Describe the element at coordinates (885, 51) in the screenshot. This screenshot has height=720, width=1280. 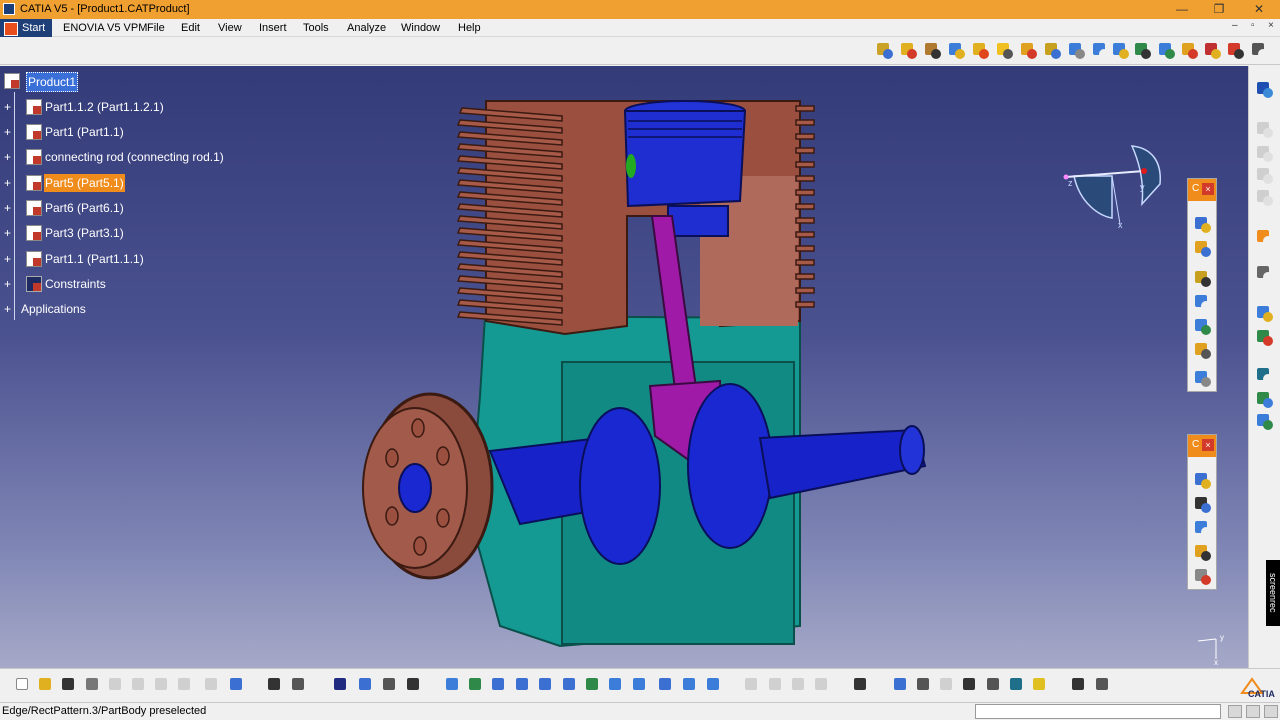
I see `product-icon` at that location.